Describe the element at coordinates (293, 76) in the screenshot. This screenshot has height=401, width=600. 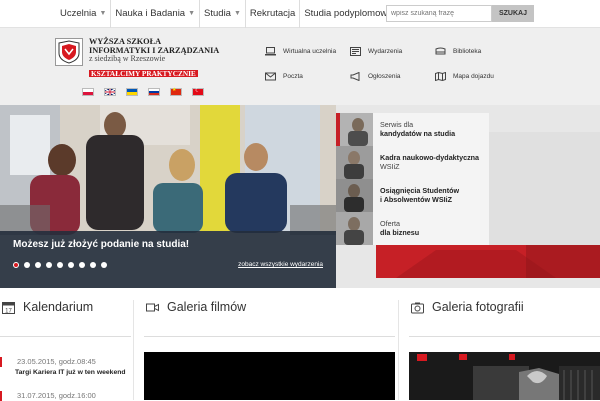
I see `quicklink-label: Poczta` at that location.